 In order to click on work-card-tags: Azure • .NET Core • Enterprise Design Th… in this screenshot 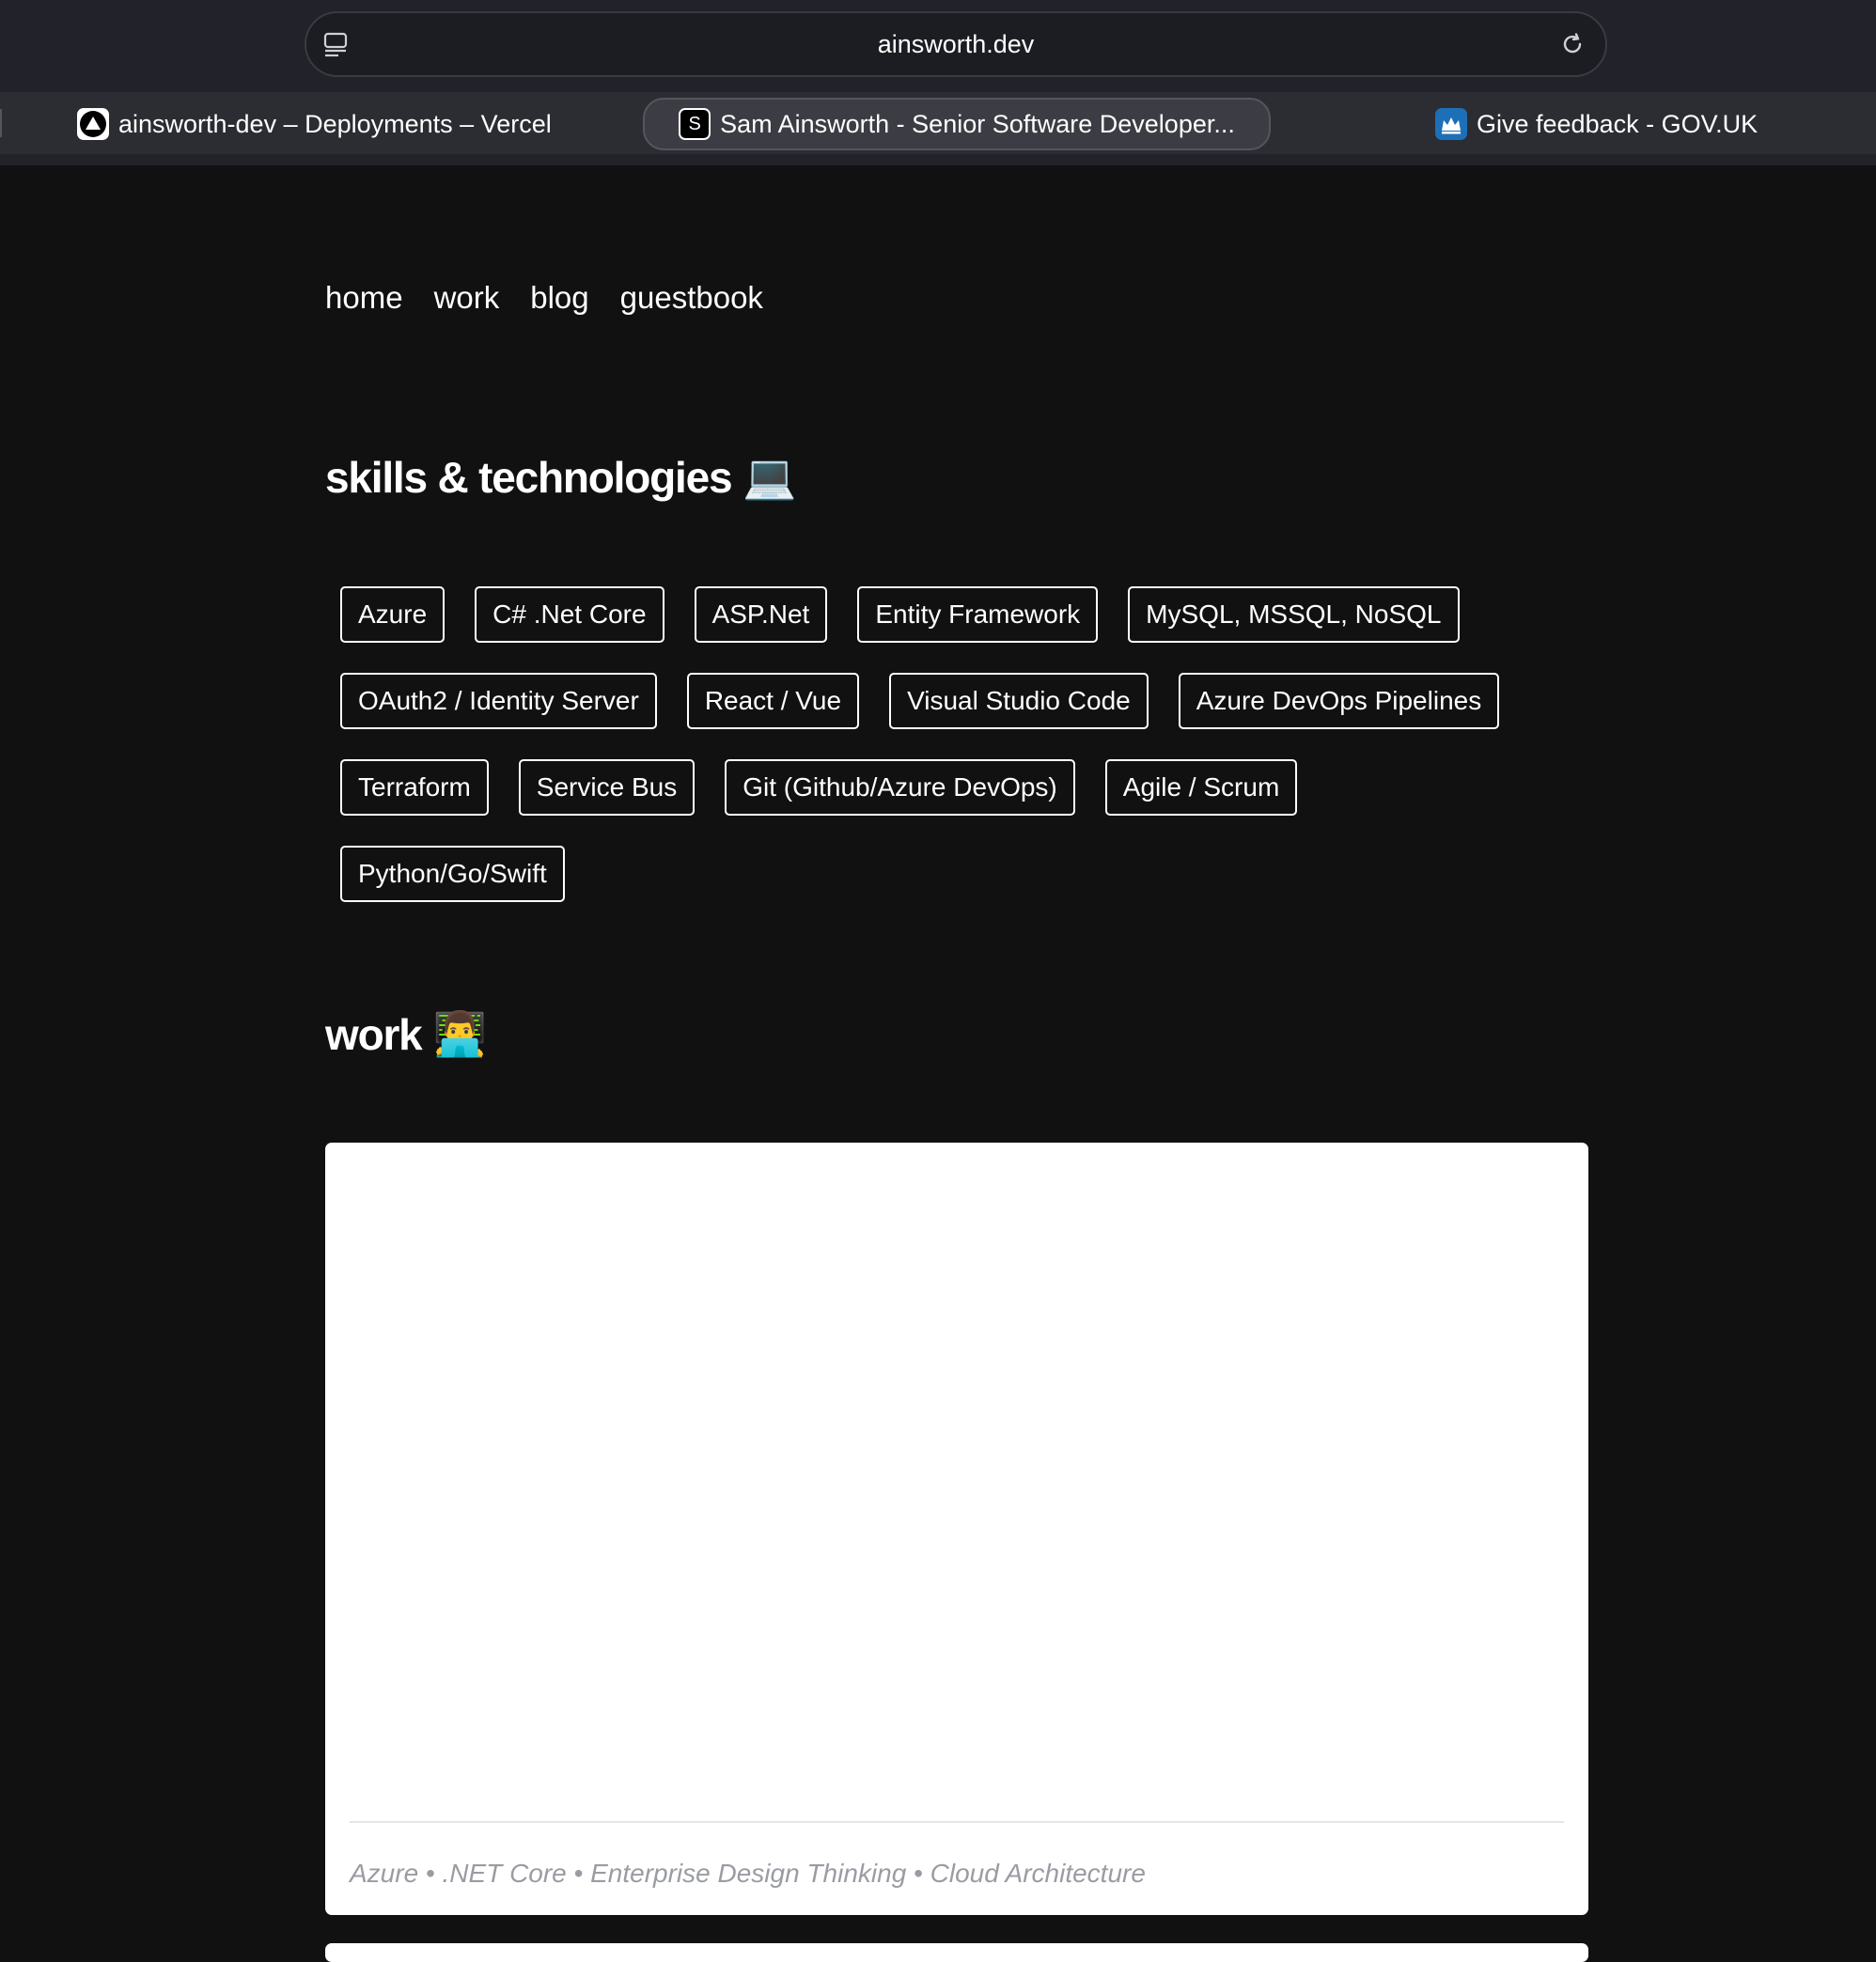, I will do `click(748, 1874)`.